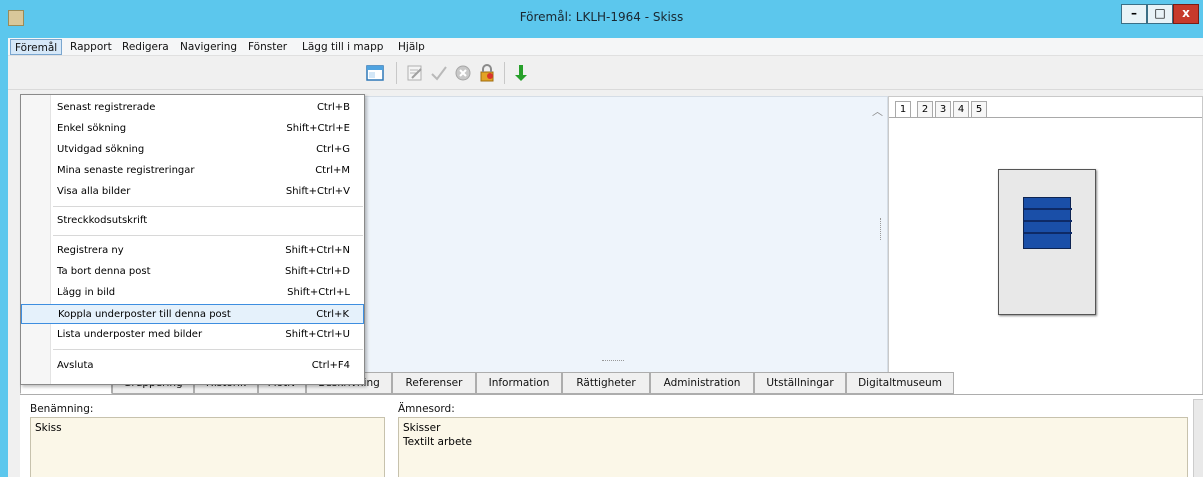 This screenshot has height=477, width=1203. What do you see at coordinates (375, 73) in the screenshot?
I see `window-icon` at bounding box center [375, 73].